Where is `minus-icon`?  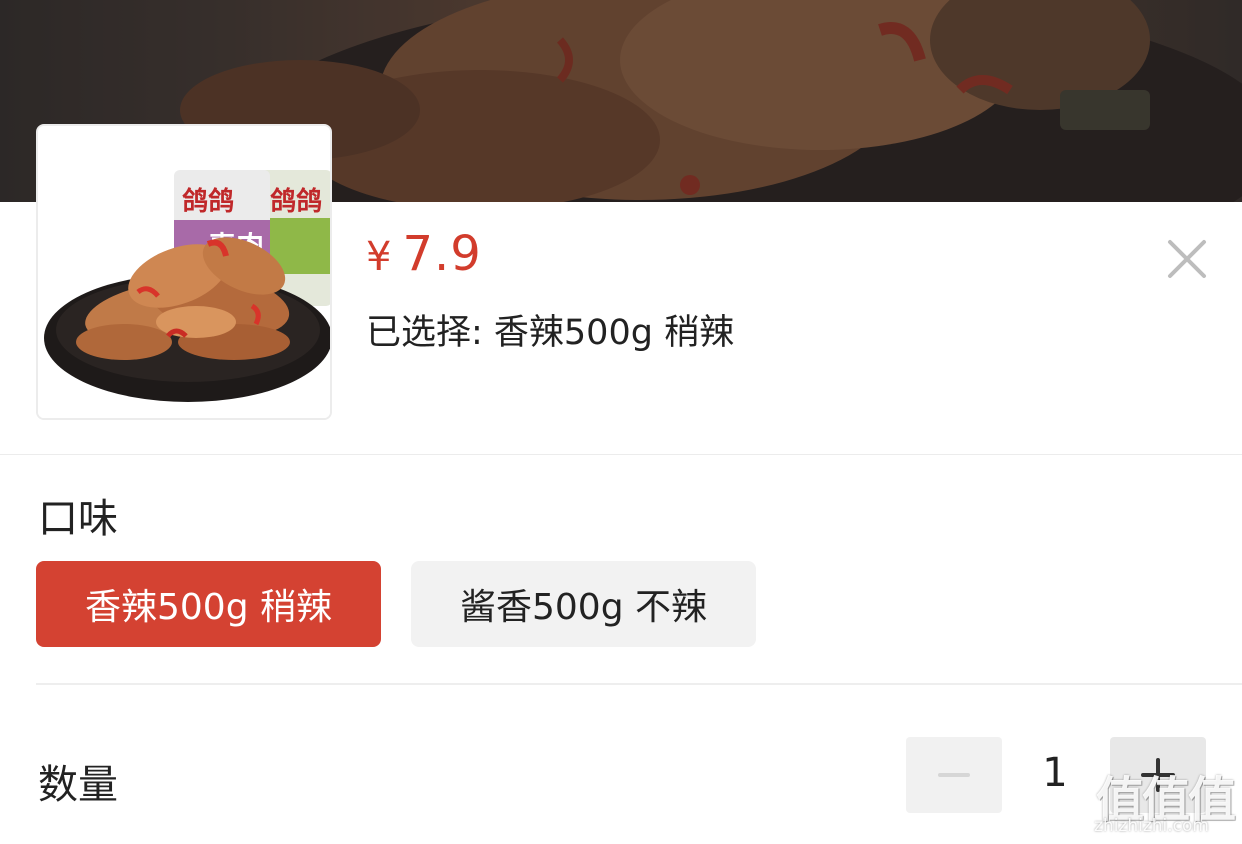
minus-icon is located at coordinates (954, 775).